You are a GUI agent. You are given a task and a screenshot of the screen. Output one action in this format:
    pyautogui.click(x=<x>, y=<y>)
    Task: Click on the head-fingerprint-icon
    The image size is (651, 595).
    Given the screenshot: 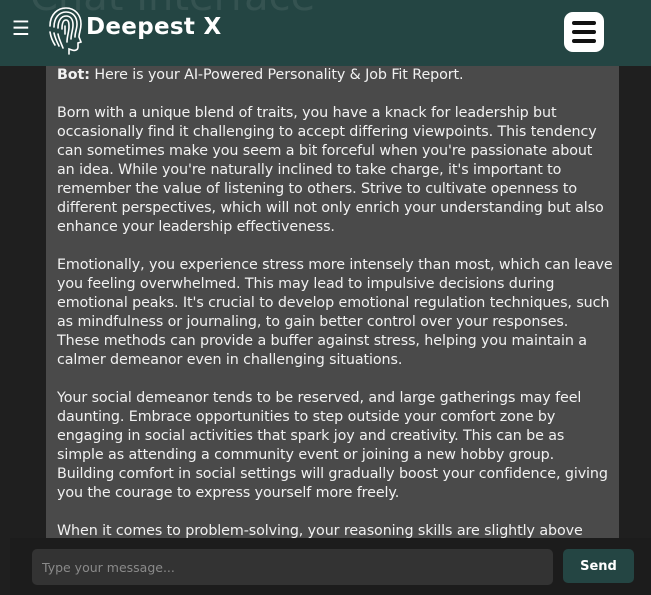 What is the action you would take?
    pyautogui.click(x=66, y=31)
    